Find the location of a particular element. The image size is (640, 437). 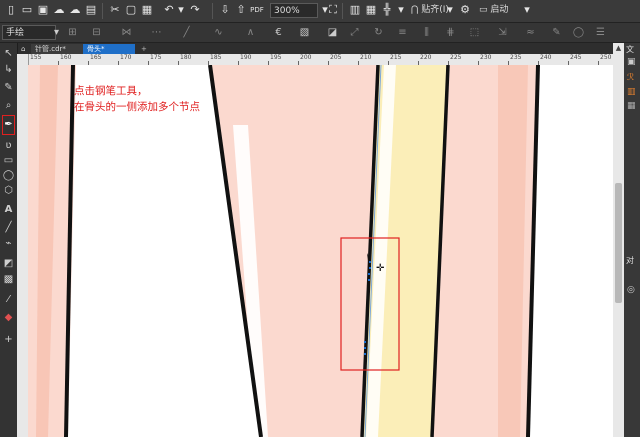

join-nodes-icon: ⋈ is located at coordinates (126, 32).